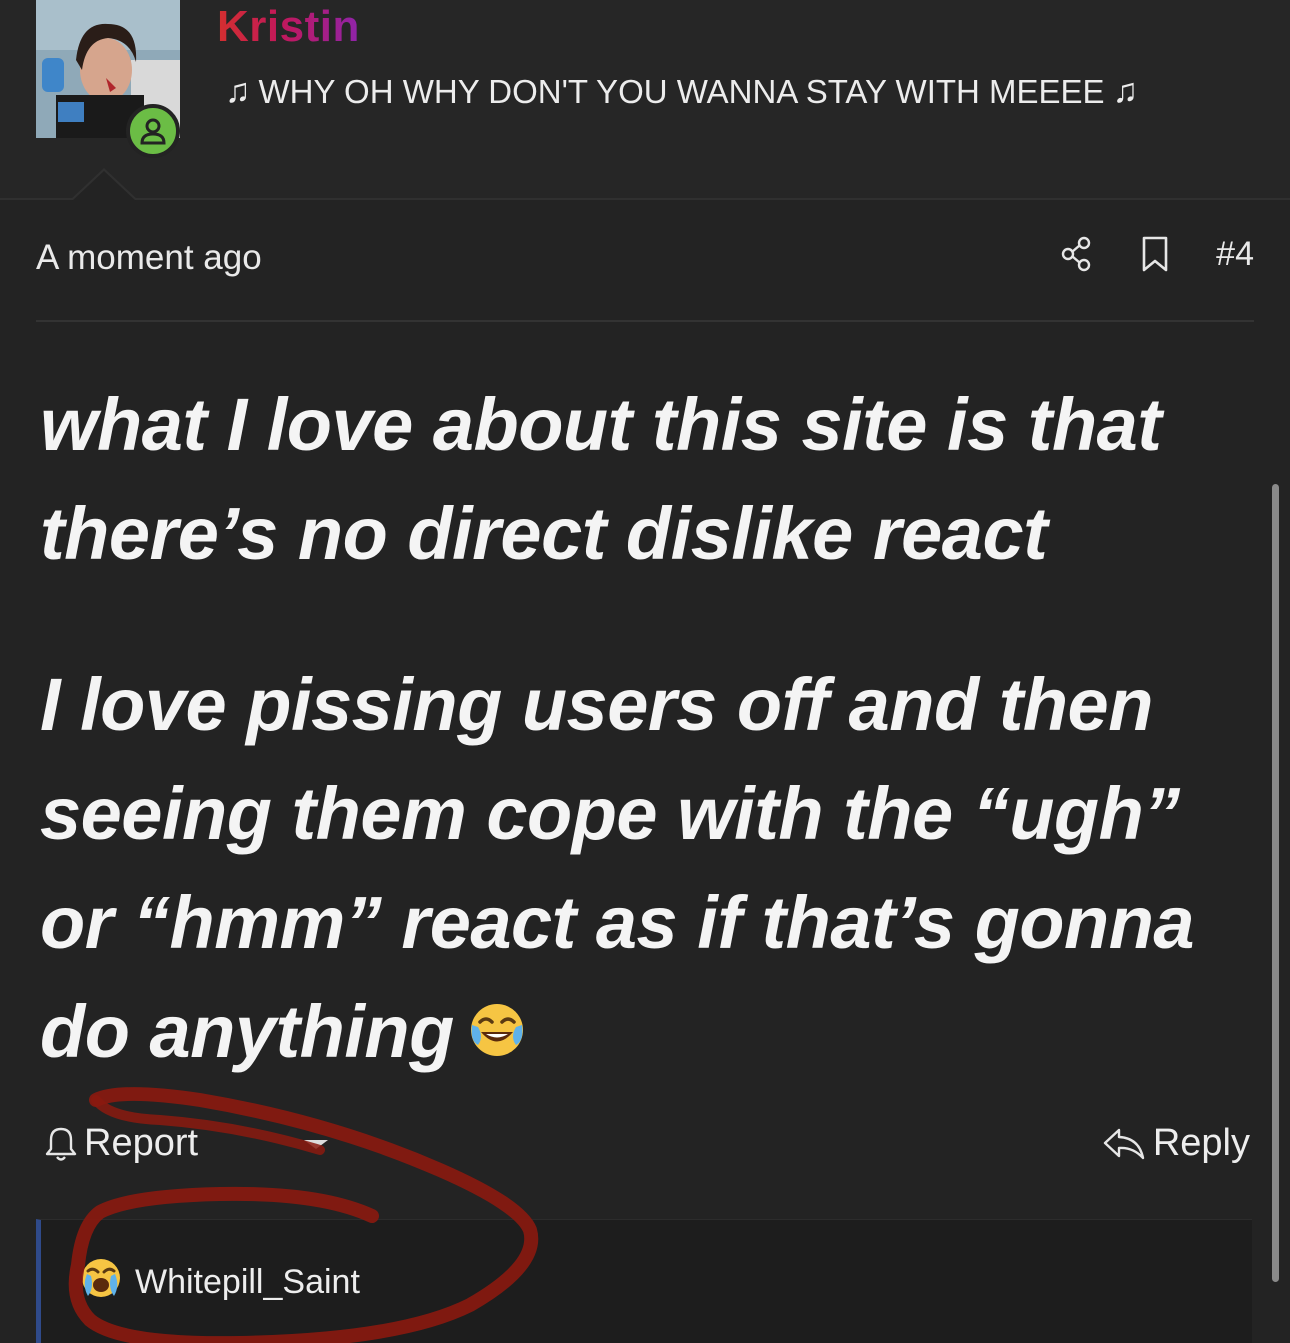 The image size is (1290, 1343). Describe the element at coordinates (497, 1033) in the screenshot. I see `face-with-tears-of-joy-icon` at that location.